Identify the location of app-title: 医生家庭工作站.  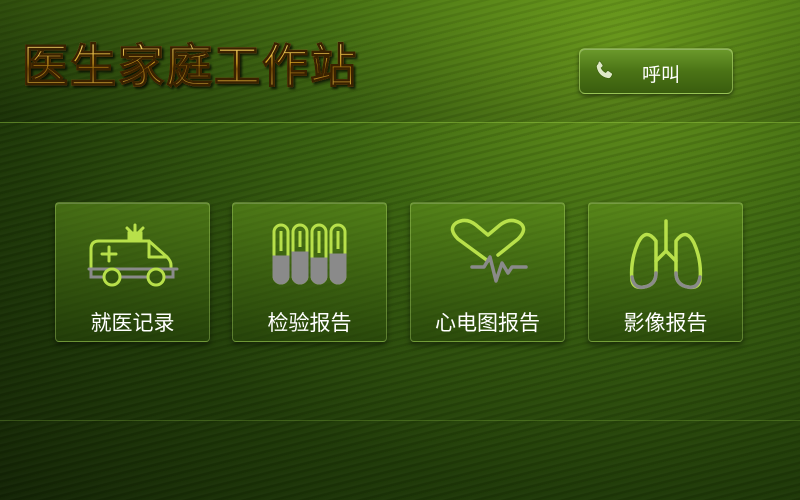
(190, 66).